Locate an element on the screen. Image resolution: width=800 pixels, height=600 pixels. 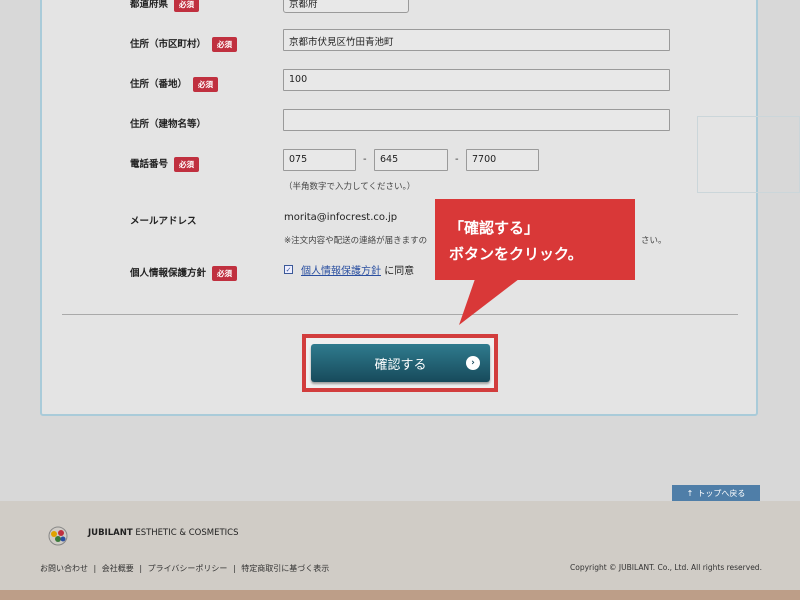
street-input: 100 is located at coordinates (476, 80).